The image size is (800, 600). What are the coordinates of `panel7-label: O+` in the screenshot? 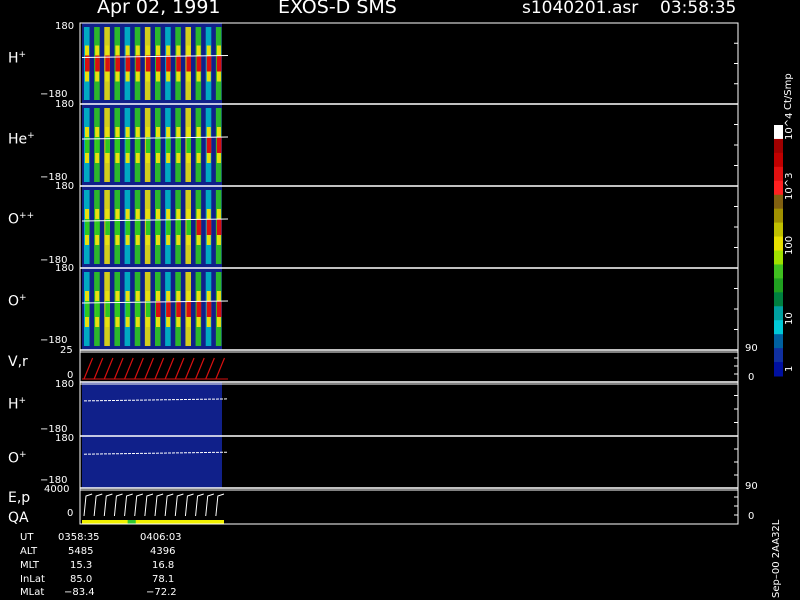 It's located at (17, 458).